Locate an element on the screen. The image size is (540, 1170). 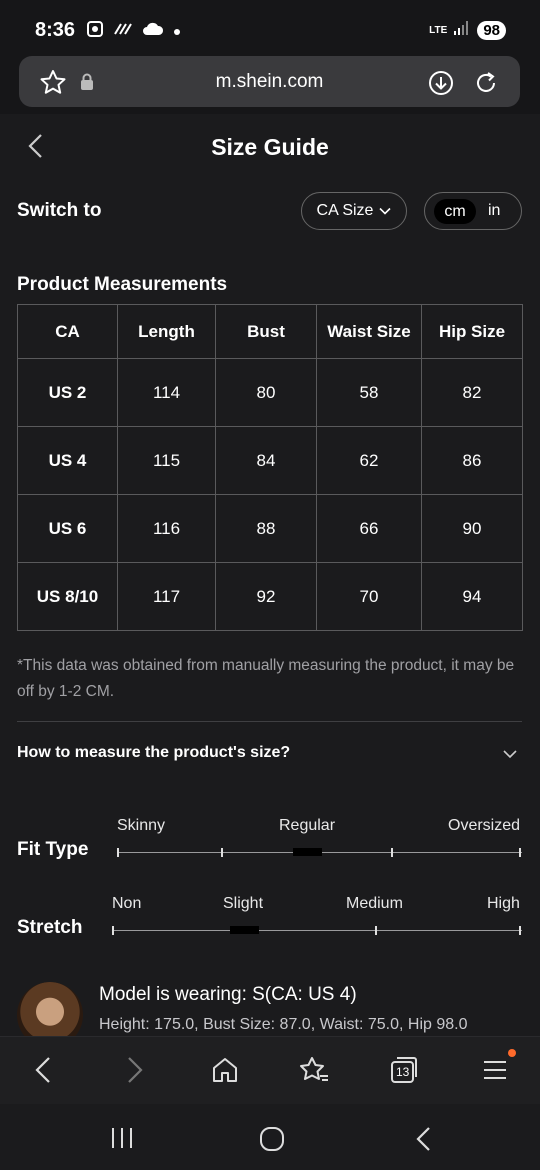
table-cell: 116 is located at coordinates (166, 528).